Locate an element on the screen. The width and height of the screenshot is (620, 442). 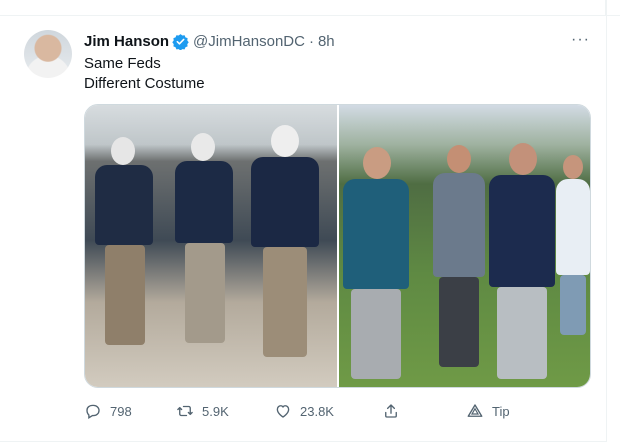
verified-badge-icon is located at coordinates (180, 41).